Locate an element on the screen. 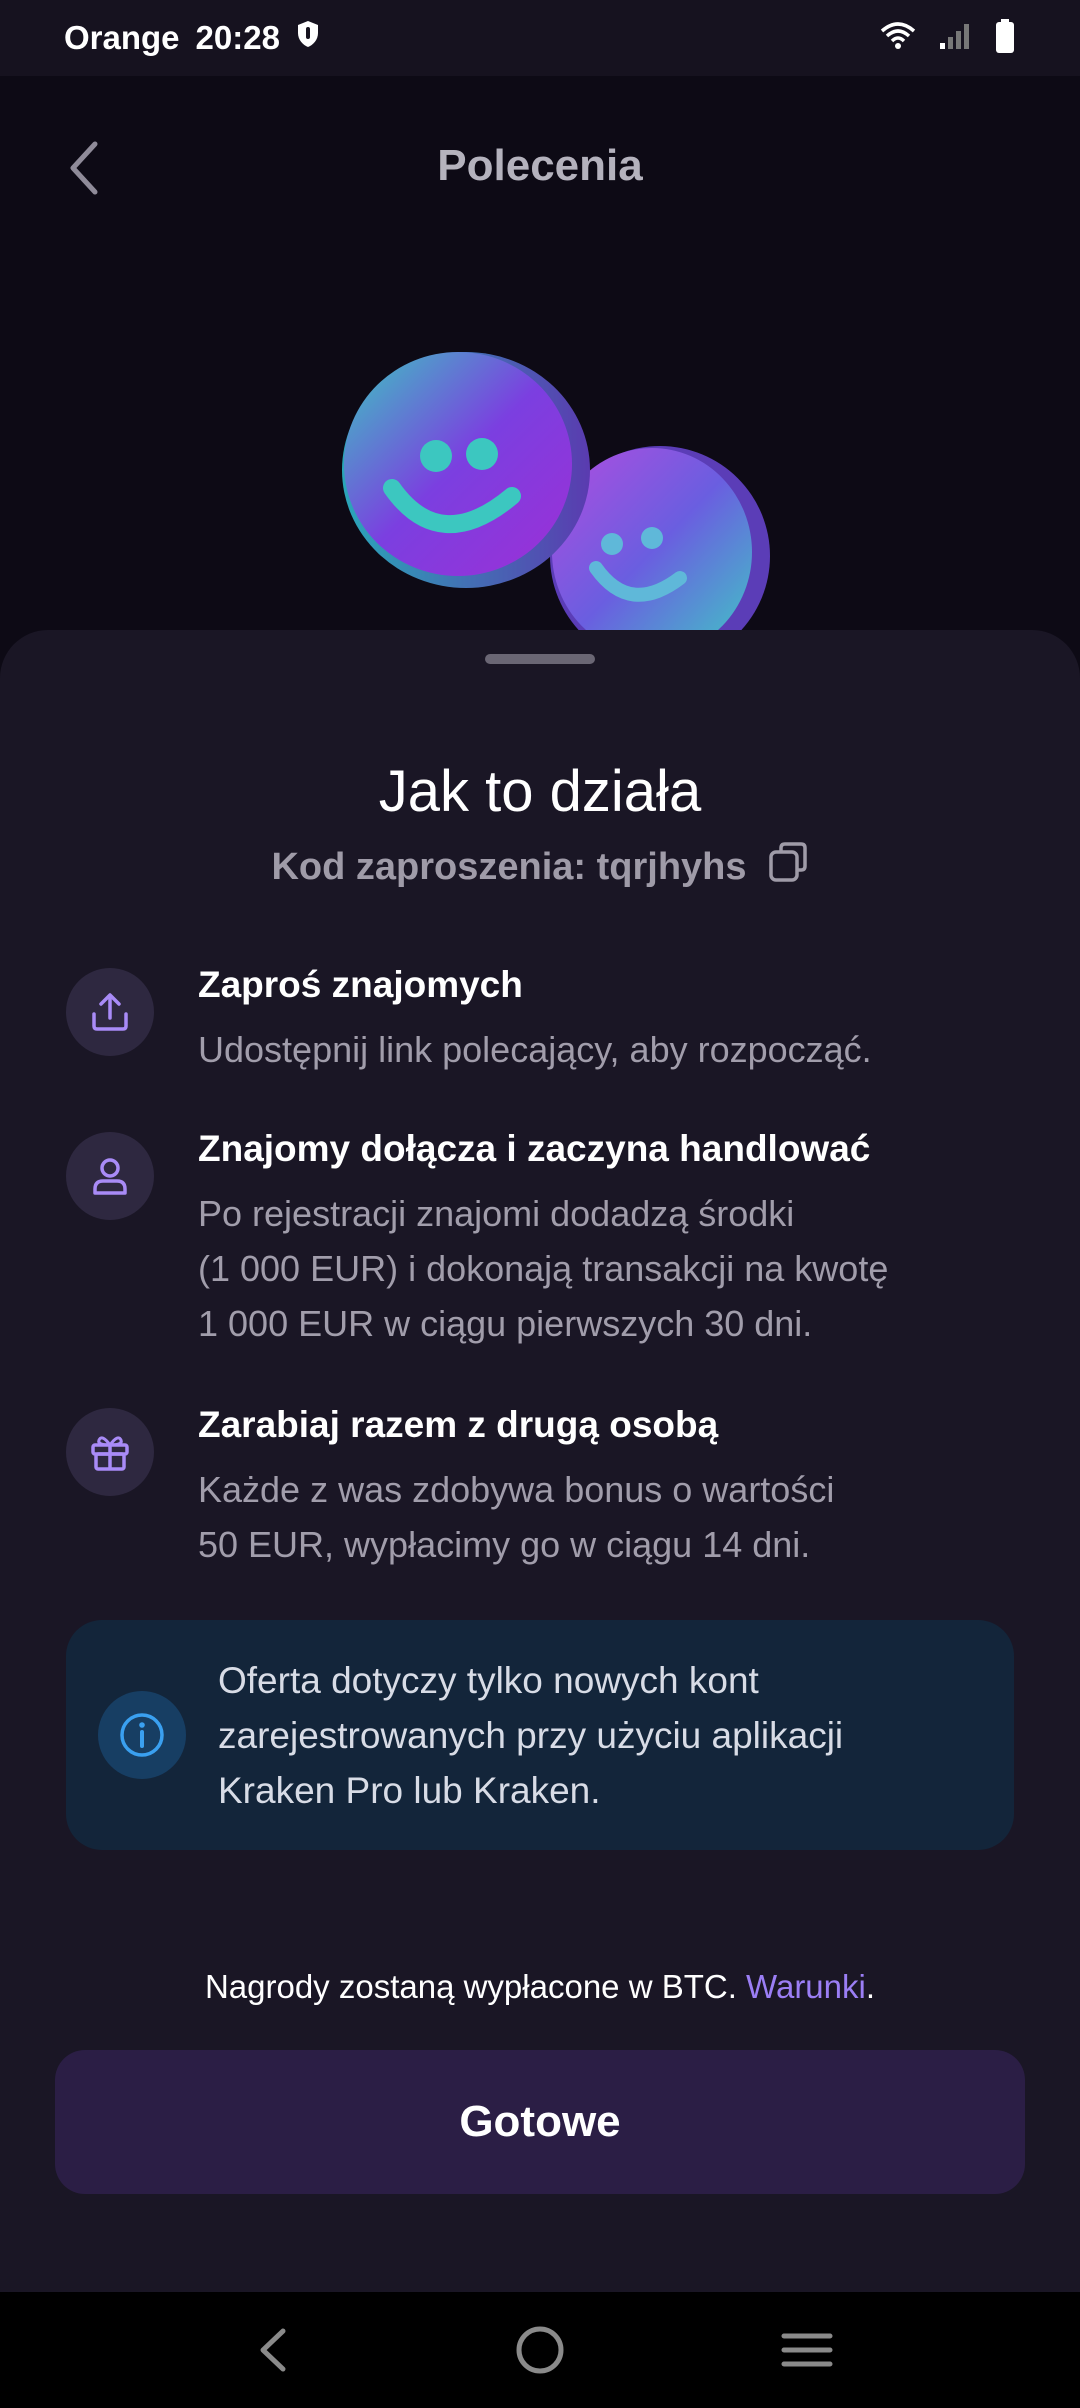 This screenshot has height=2408, width=1080. status-bar: Orange 20:28 is located at coordinates (540, 38).